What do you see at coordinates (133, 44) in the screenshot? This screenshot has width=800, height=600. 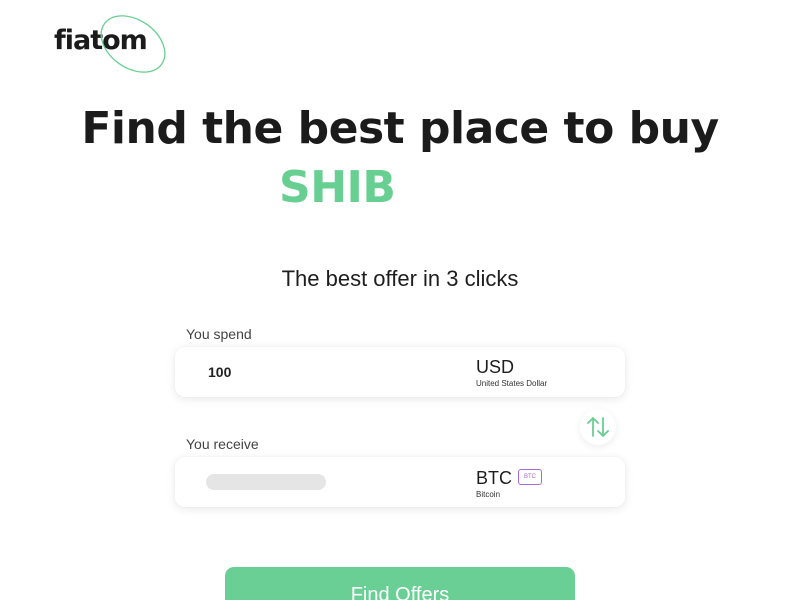 I see `logo-ring-icon` at bounding box center [133, 44].